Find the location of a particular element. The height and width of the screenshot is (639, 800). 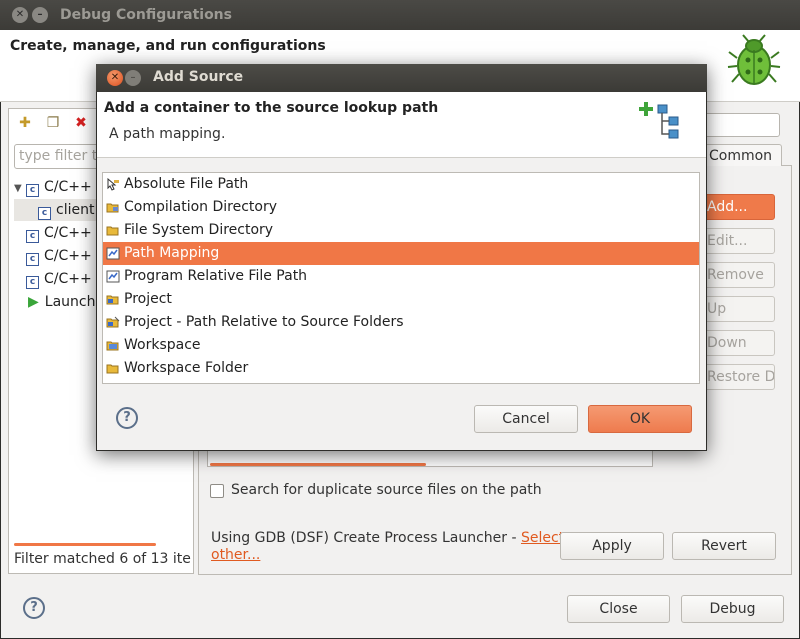

left-horizontal-scrollbar is located at coordinates (85, 544).